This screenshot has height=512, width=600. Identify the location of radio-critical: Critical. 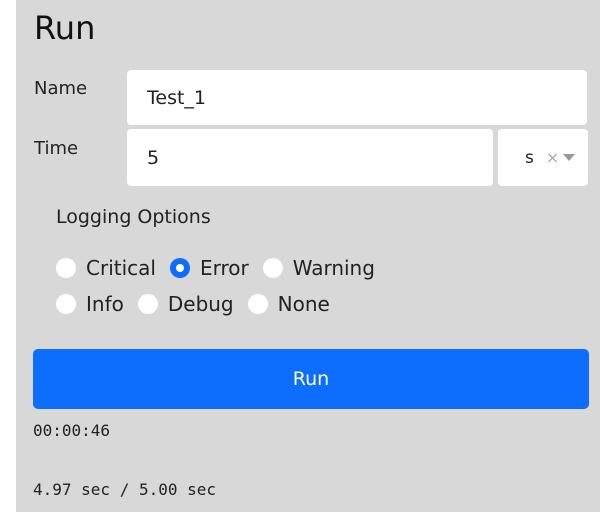
(106, 268).